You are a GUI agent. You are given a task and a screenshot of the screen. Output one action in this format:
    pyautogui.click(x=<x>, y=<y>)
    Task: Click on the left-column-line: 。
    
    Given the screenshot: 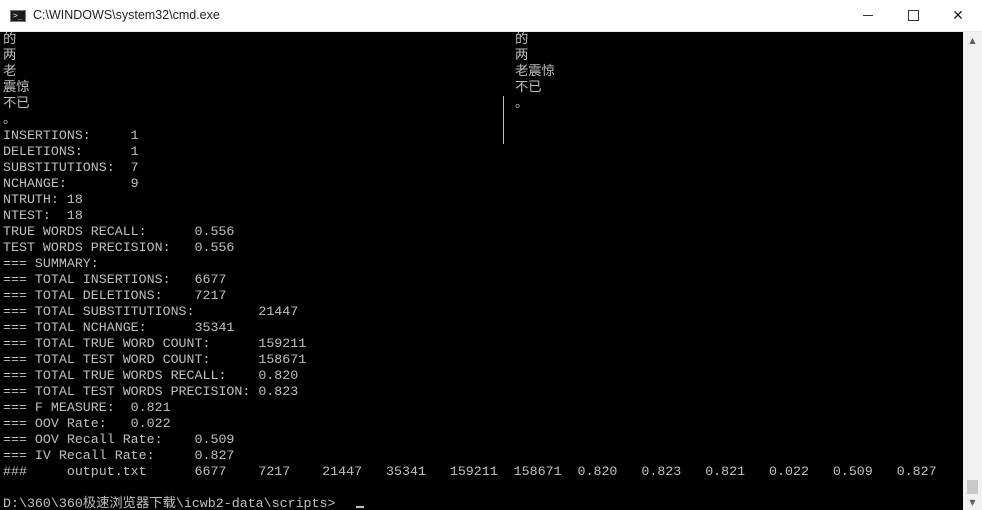 What is the action you would take?
    pyautogui.click(x=10, y=119)
    